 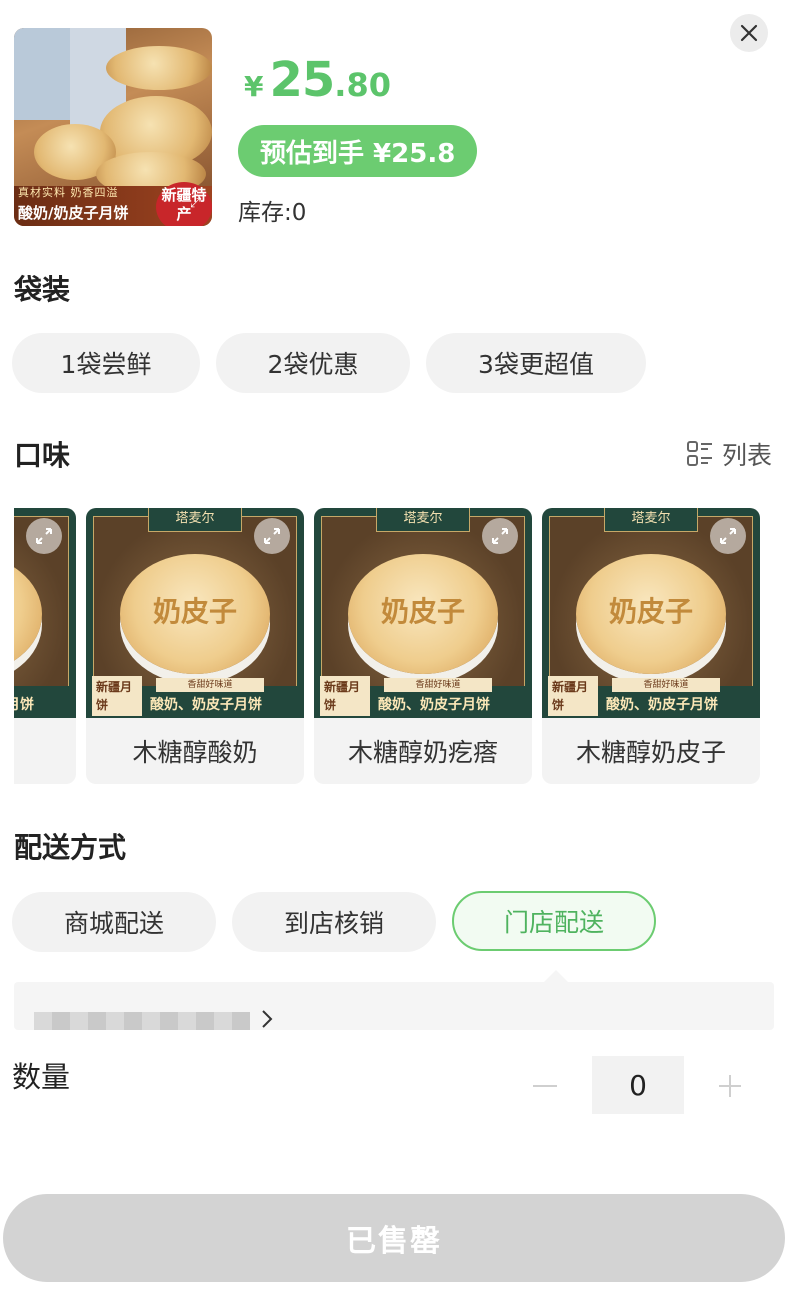 What do you see at coordinates (747, 455) in the screenshot?
I see `list-view-label: 列表` at bounding box center [747, 455].